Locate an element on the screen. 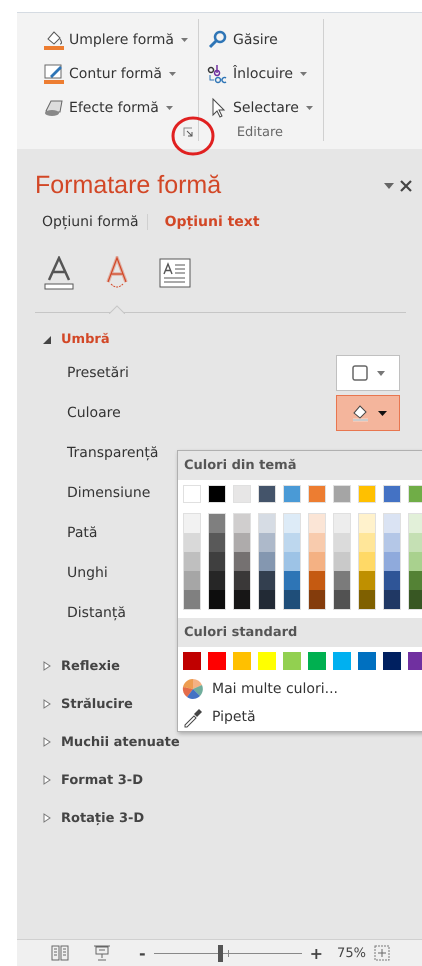 This screenshot has width=422, height=966. property-label: Pată is located at coordinates (82, 533).